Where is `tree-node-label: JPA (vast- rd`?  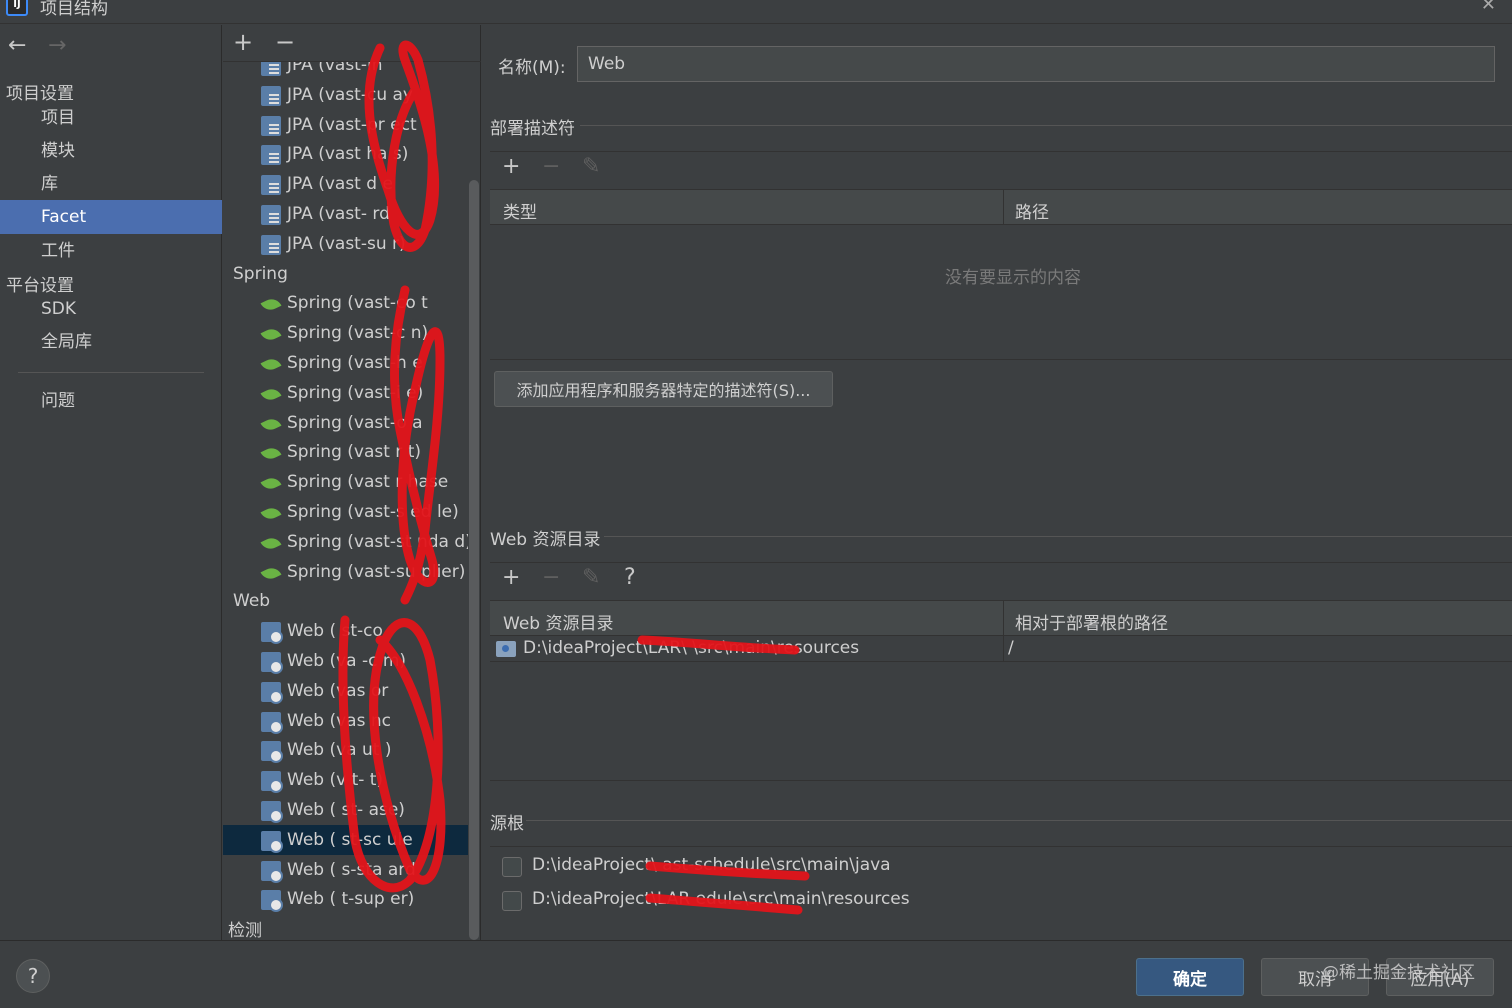 tree-node-label: JPA (vast- rd is located at coordinates (338, 214).